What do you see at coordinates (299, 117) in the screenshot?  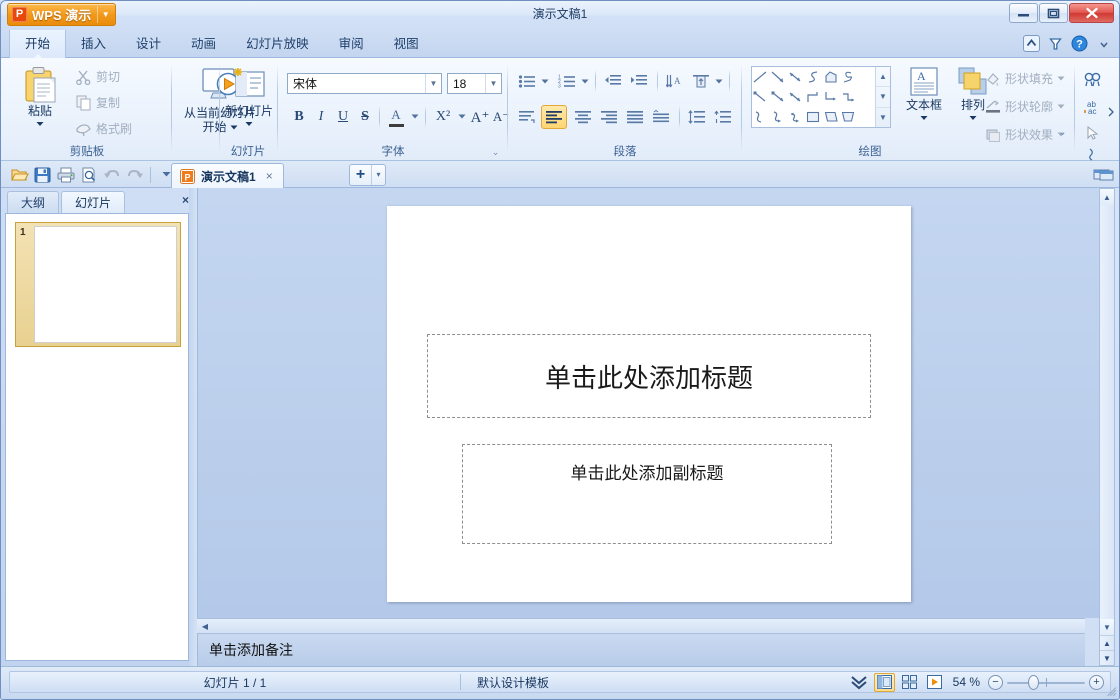 I see `bold-button: B` at bounding box center [299, 117].